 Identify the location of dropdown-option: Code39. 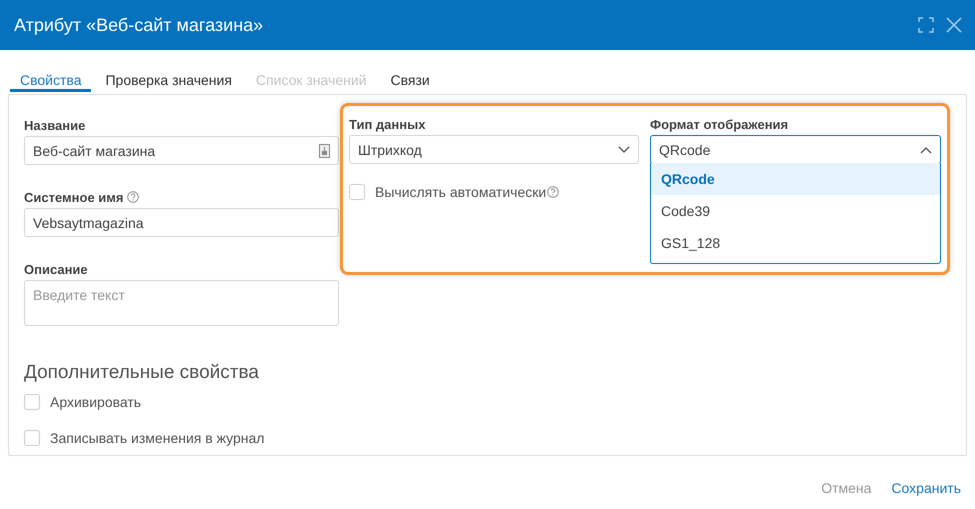
(795, 211).